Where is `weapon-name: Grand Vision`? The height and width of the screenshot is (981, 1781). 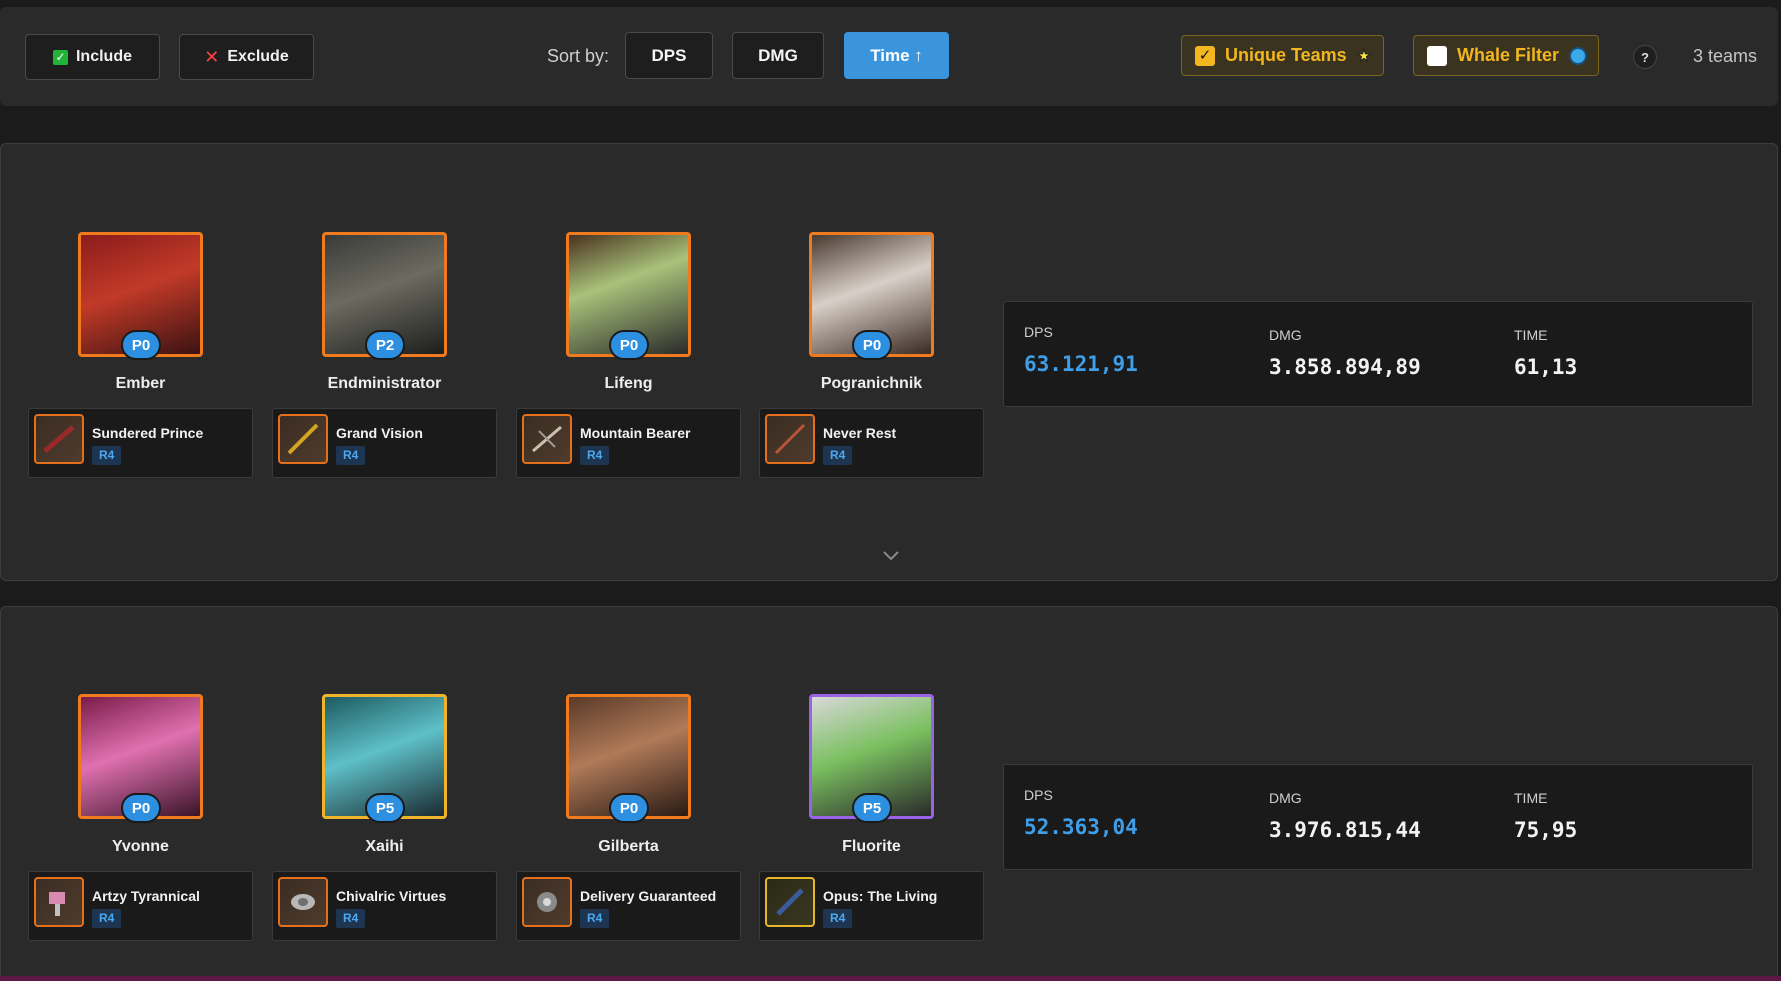
weapon-name: Grand Vision is located at coordinates (379, 433).